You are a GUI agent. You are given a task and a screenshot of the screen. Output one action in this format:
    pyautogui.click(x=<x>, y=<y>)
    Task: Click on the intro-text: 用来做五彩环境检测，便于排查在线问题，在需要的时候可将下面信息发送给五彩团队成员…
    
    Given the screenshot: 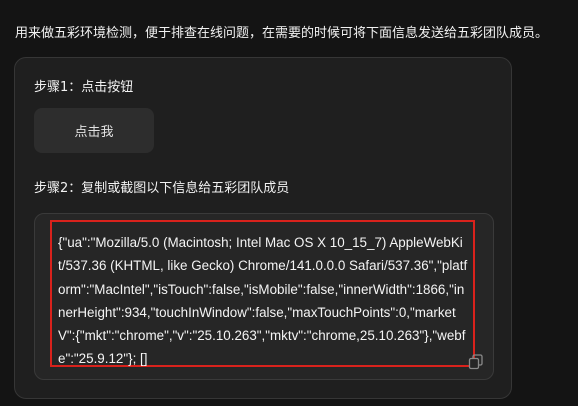 What is the action you would take?
    pyautogui.click(x=282, y=33)
    